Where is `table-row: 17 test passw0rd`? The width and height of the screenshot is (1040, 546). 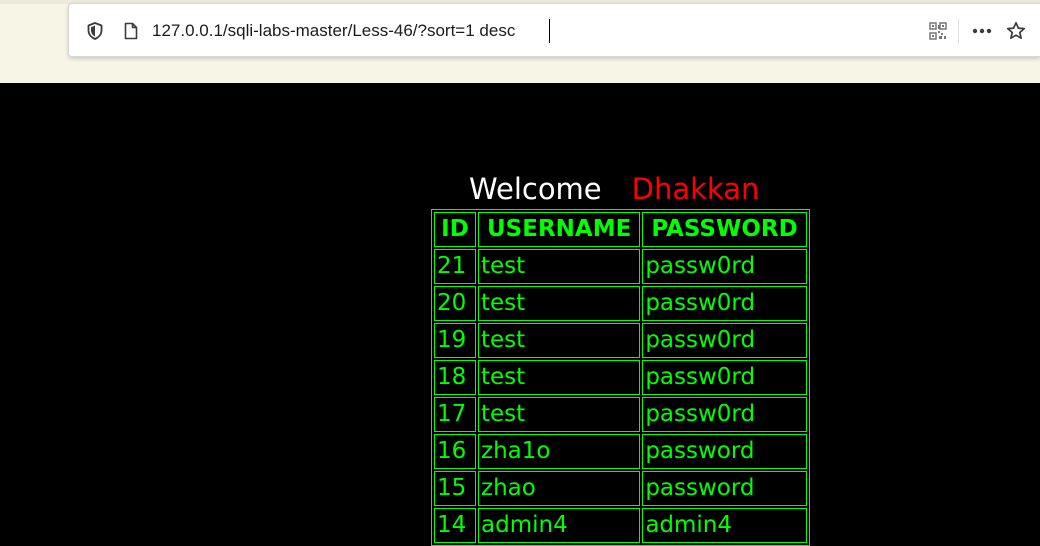
table-row: 17 test passw0rd is located at coordinates (620, 414).